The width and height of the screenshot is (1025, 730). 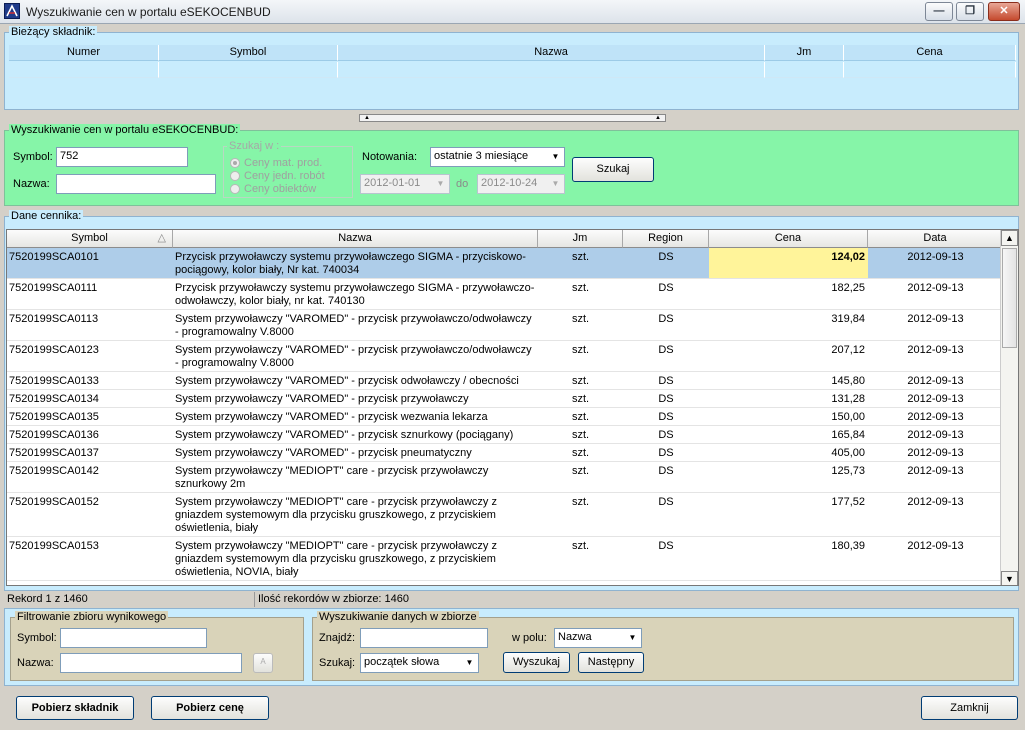 What do you see at coordinates (598, 638) in the screenshot?
I see `w-polu-select: Nazwa ▼` at bounding box center [598, 638].